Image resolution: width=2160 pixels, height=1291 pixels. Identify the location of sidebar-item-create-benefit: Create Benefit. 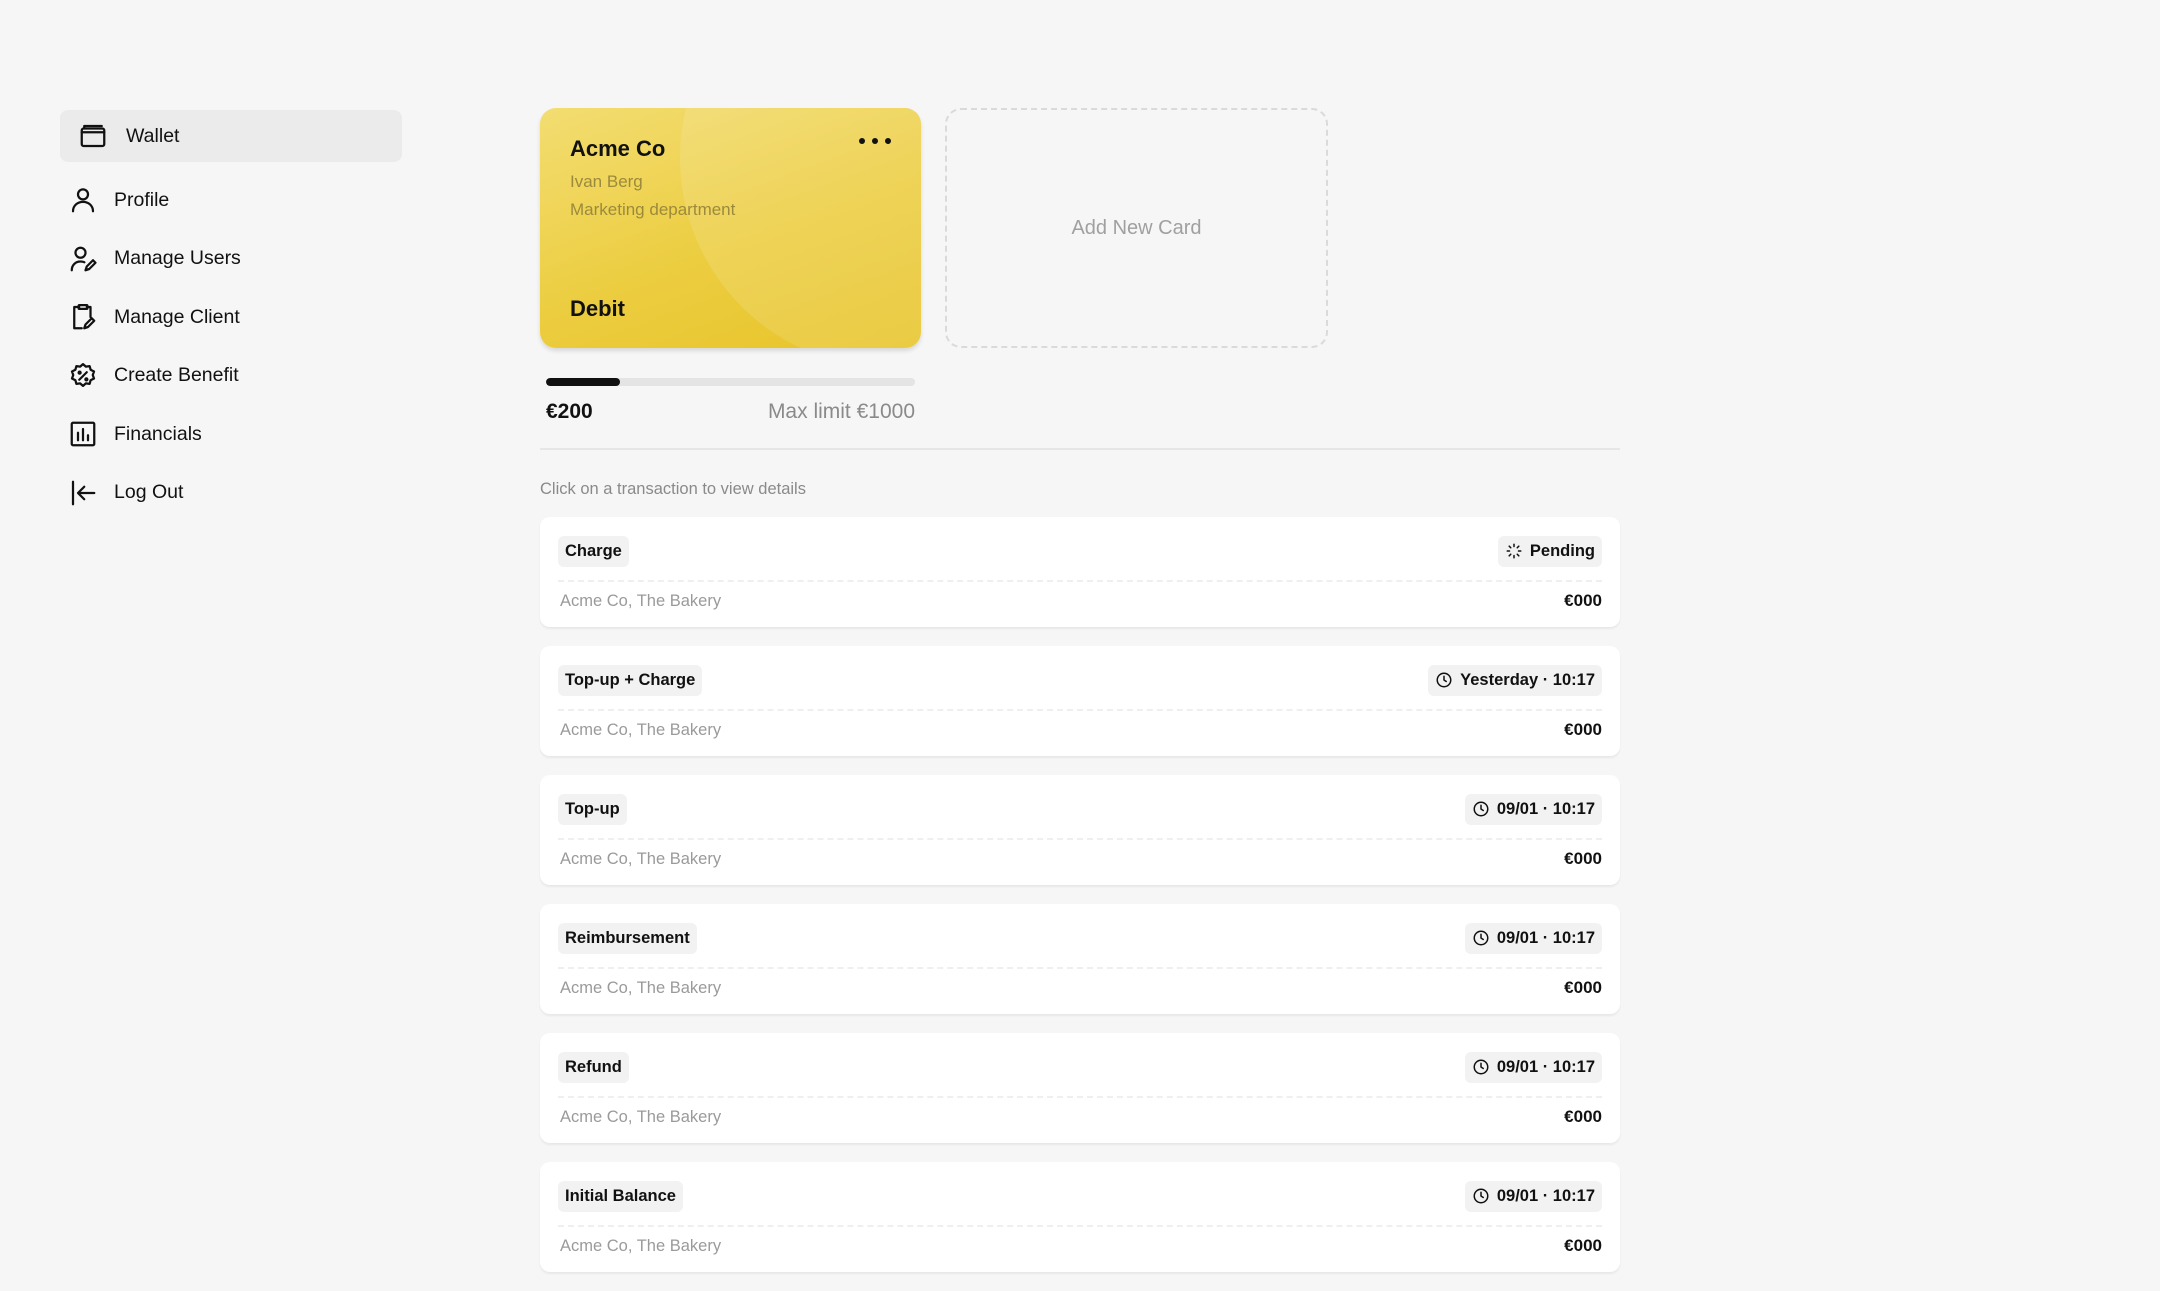
(231, 376).